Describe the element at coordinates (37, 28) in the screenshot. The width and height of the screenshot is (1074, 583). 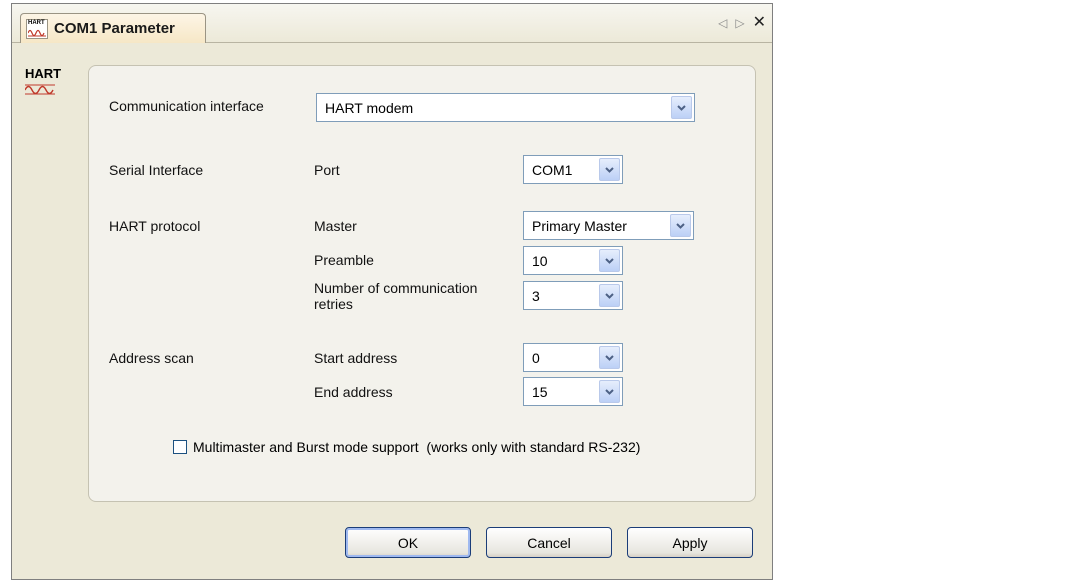
I see `hart-tab-icon: HART` at that location.